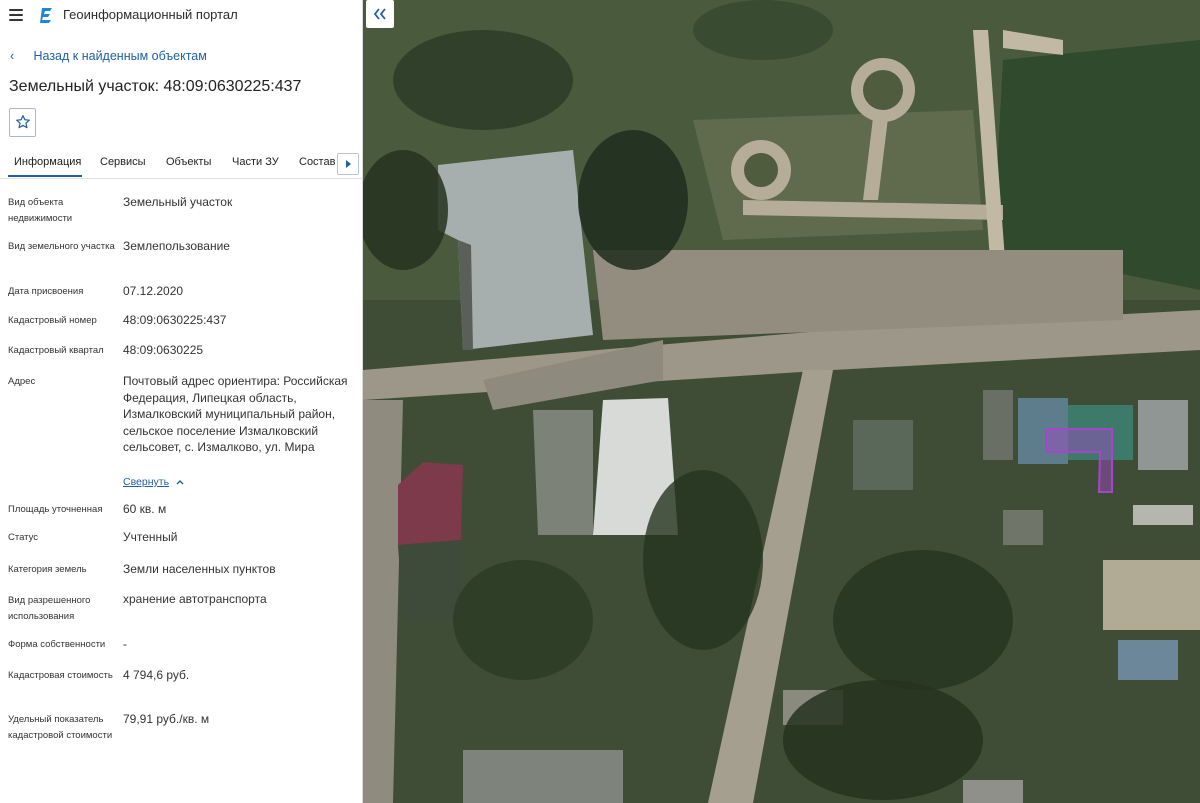  I want to click on label-ownership: Форма собственности, so click(57, 644).